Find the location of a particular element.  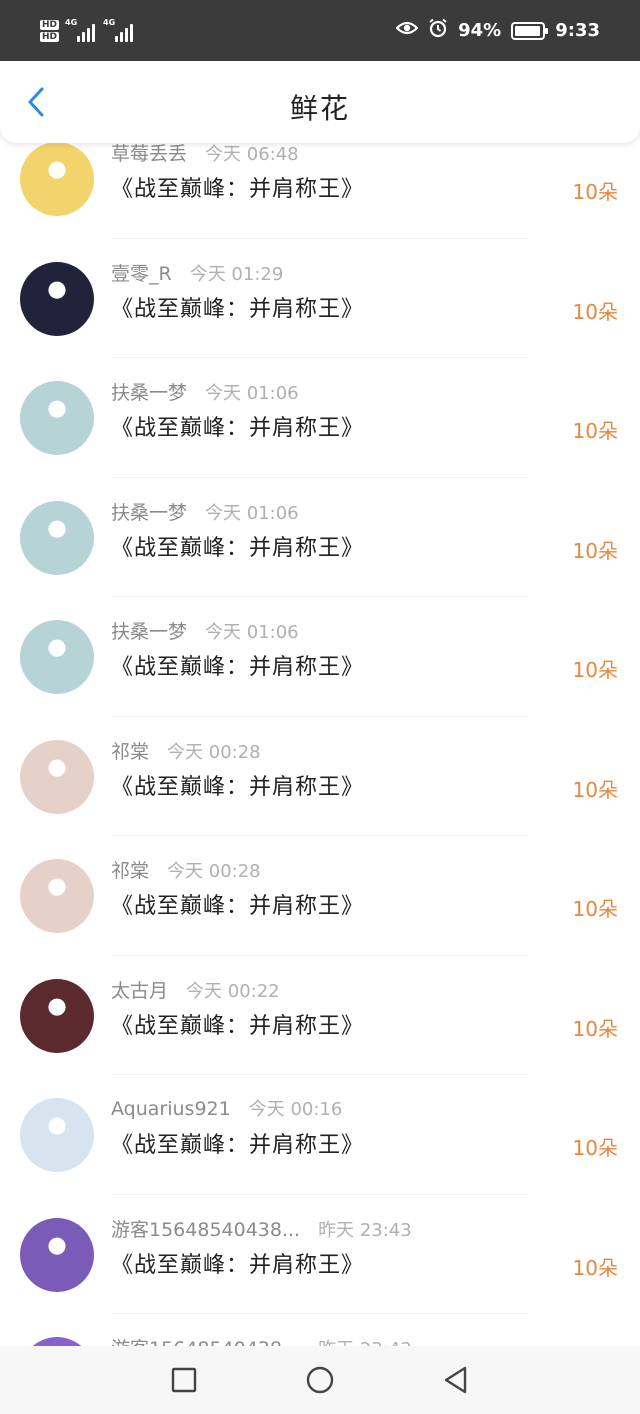

user-name: 太古月 is located at coordinates (139, 989).